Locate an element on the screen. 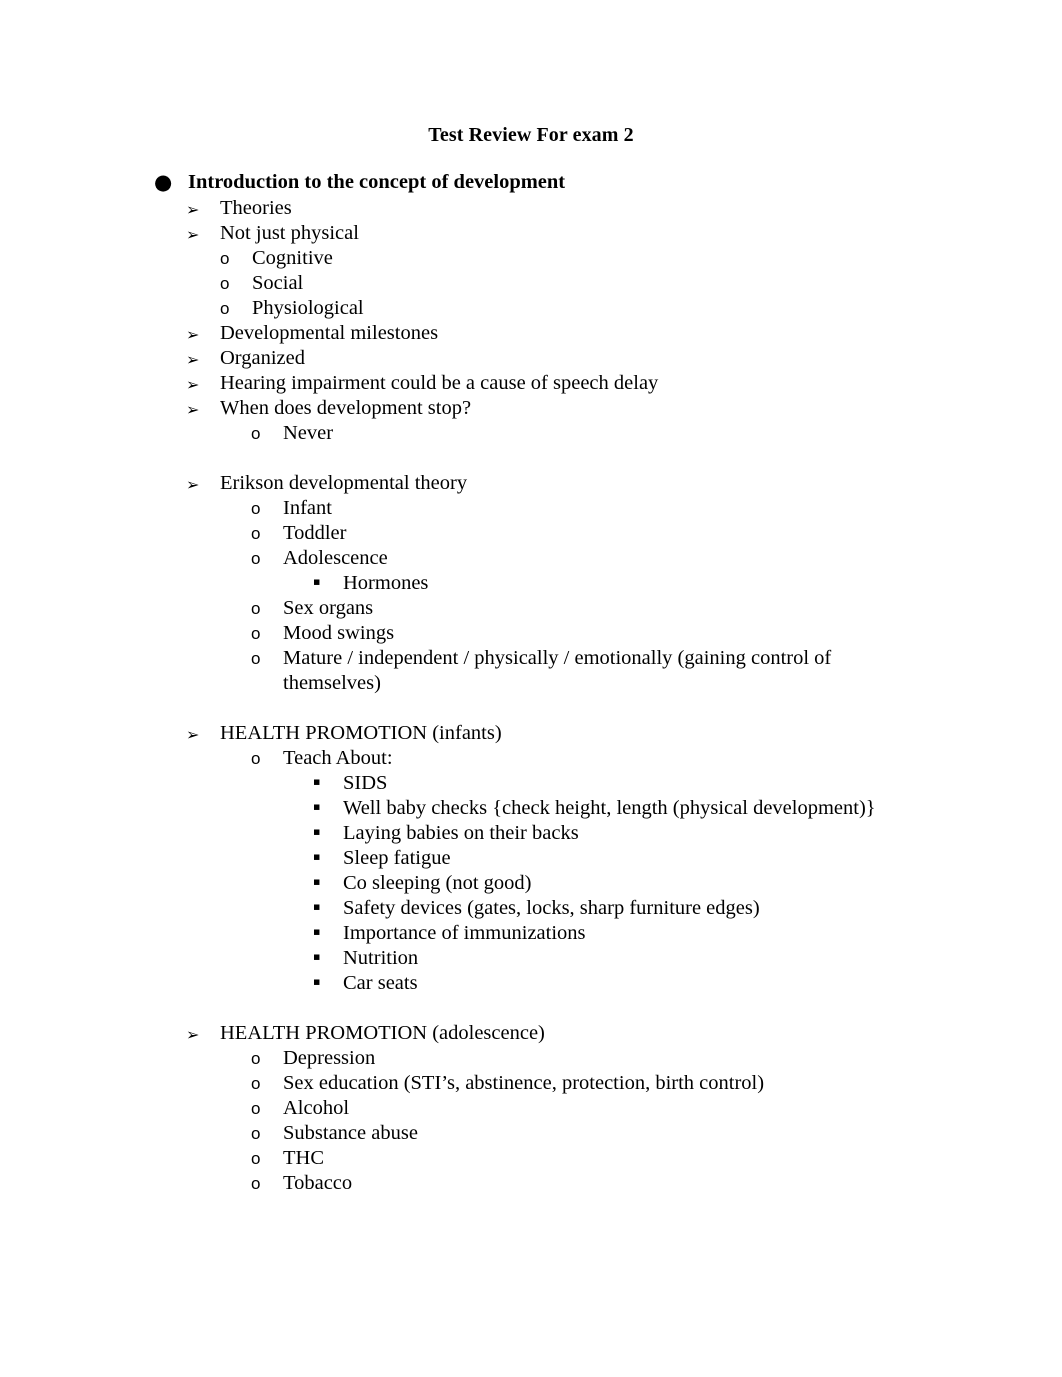  outline-item-label: Alcohol is located at coordinates (316, 1108).